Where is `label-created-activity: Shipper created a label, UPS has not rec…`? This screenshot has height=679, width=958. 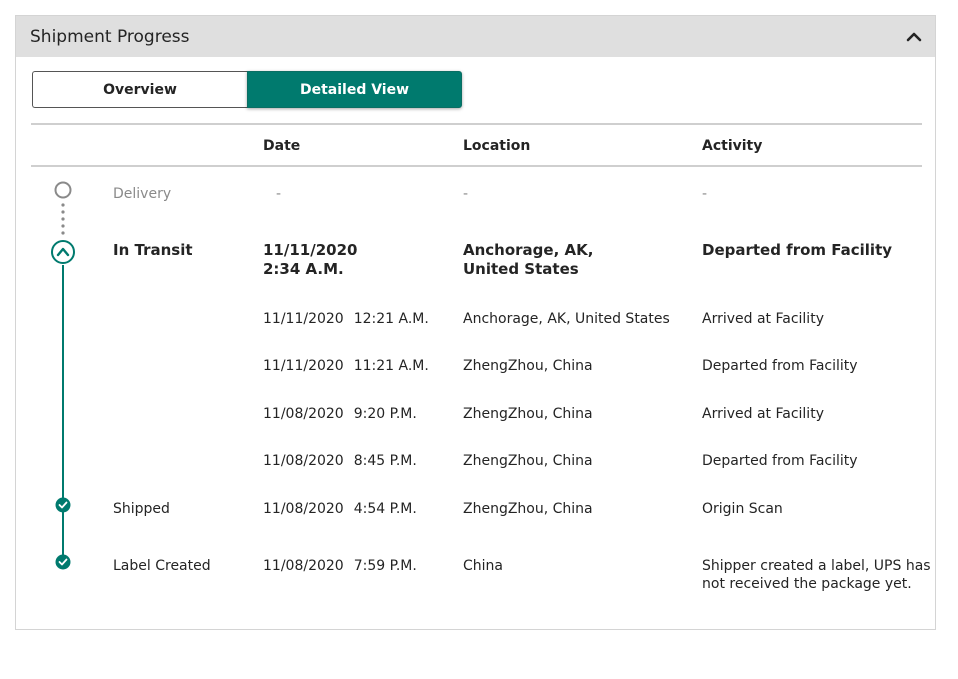
label-created-activity: Shipper created a label, UPS has not rec… is located at coordinates (816, 575).